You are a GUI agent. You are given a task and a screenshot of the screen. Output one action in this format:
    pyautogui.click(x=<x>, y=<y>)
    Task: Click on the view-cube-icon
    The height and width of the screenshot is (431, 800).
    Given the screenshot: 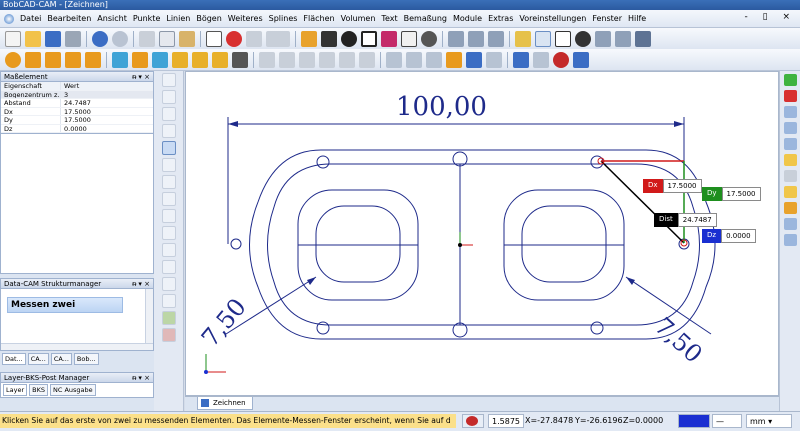 What is the action you would take?
    pyautogui.click(x=790, y=176)
    